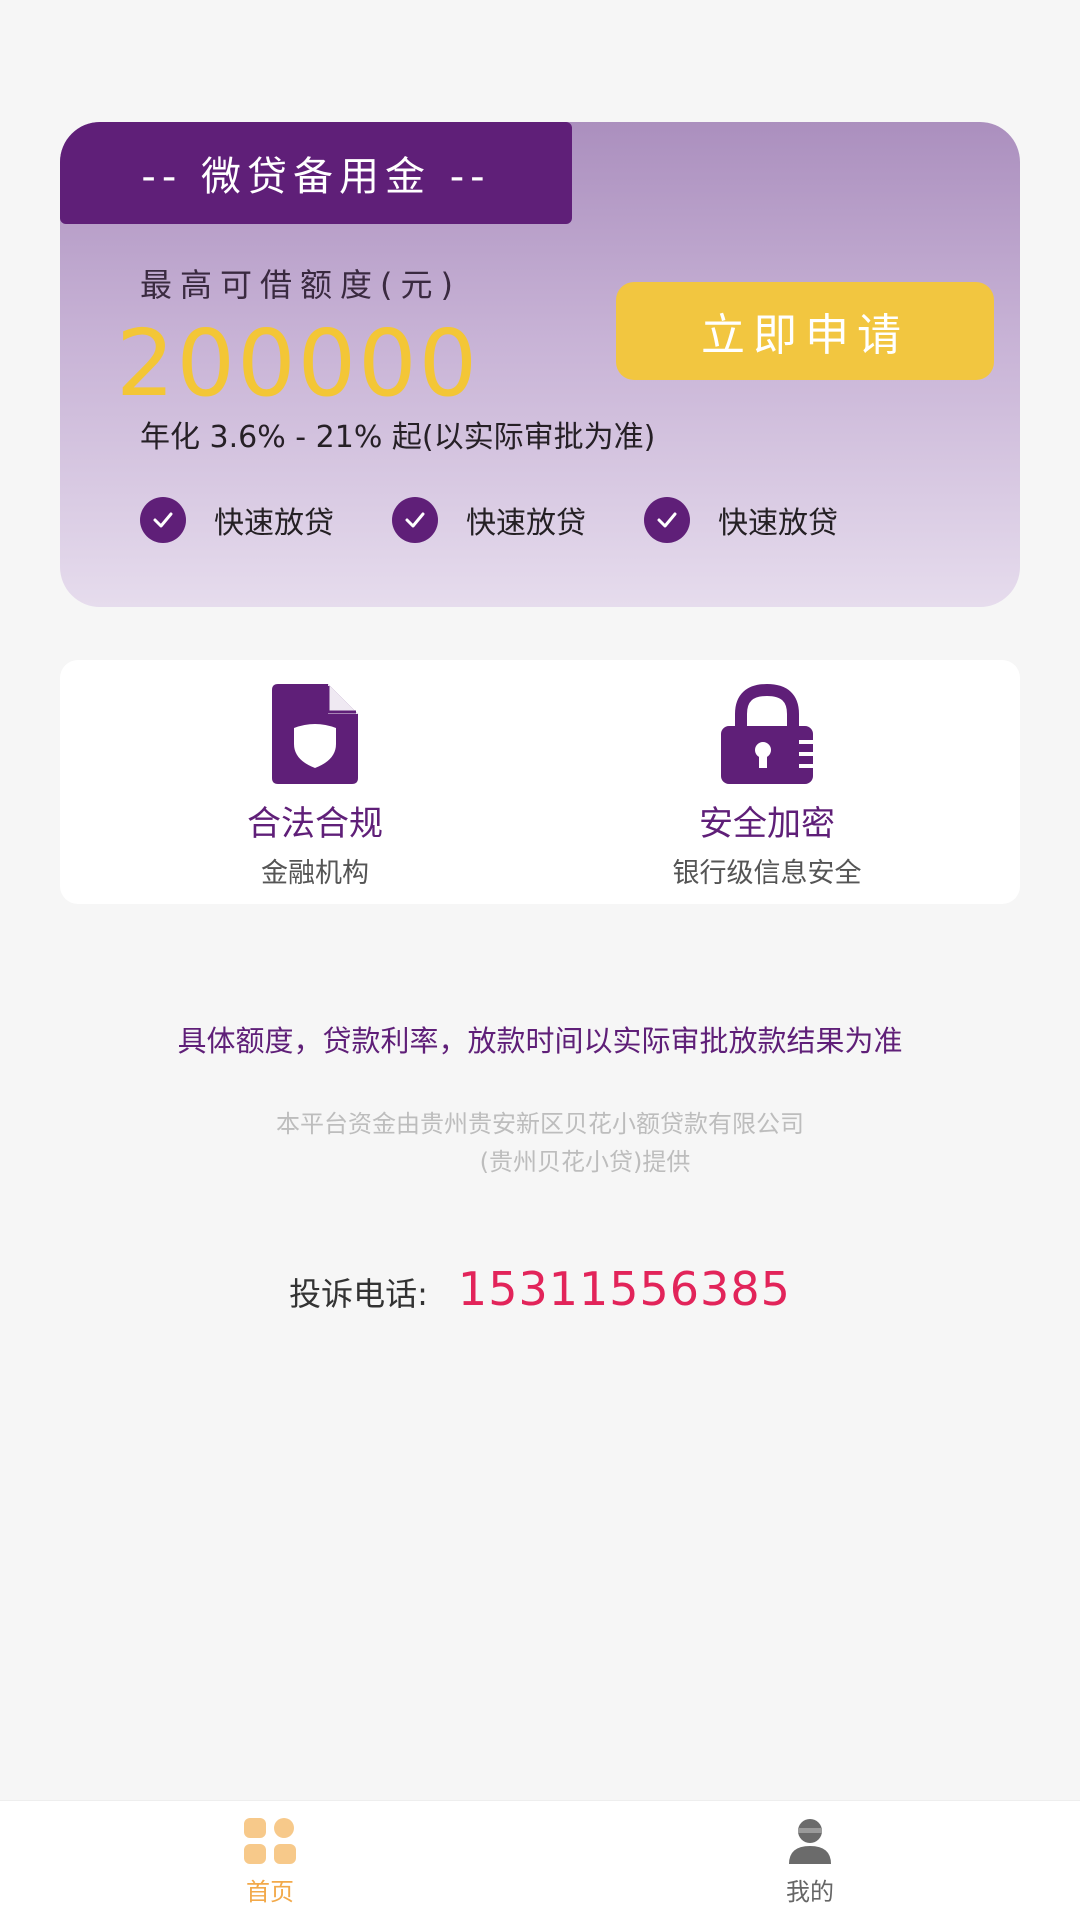  Describe the element at coordinates (540, 1041) in the screenshot. I see `approval-notice: 具体额度，贷款利率，放款时间以实际审批放款结果为准` at that location.